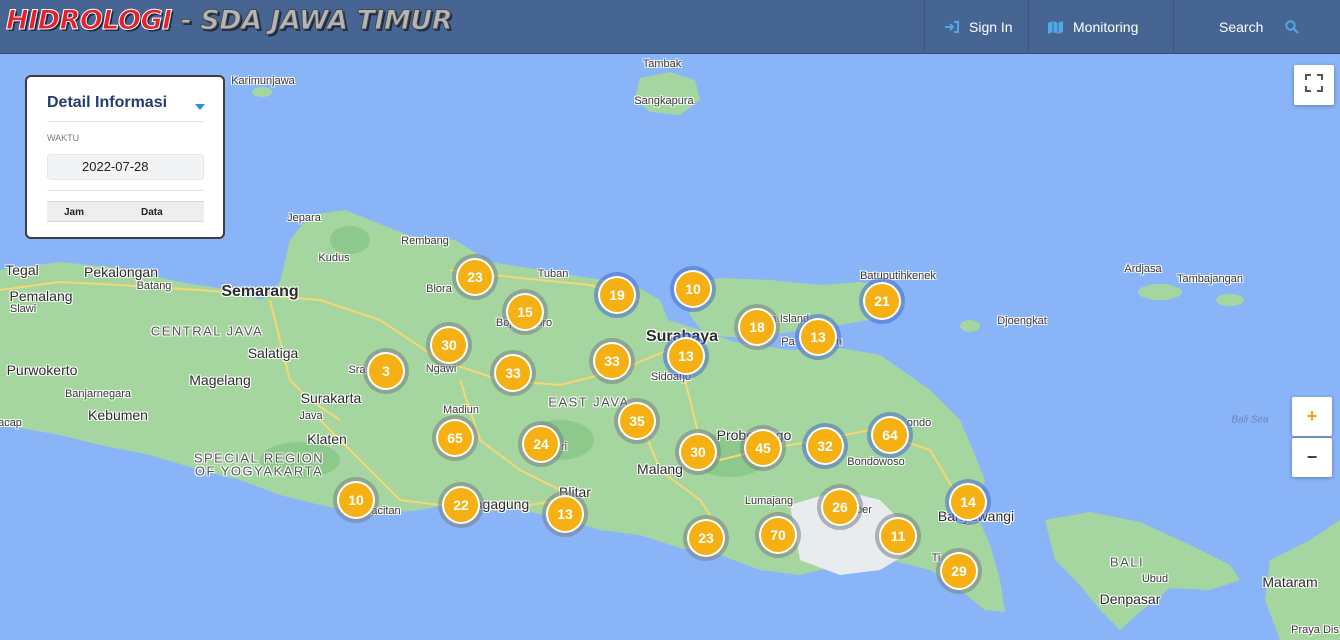 Image resolution: width=1340 pixels, height=640 pixels. I want to click on place-label: Malang, so click(660, 469).